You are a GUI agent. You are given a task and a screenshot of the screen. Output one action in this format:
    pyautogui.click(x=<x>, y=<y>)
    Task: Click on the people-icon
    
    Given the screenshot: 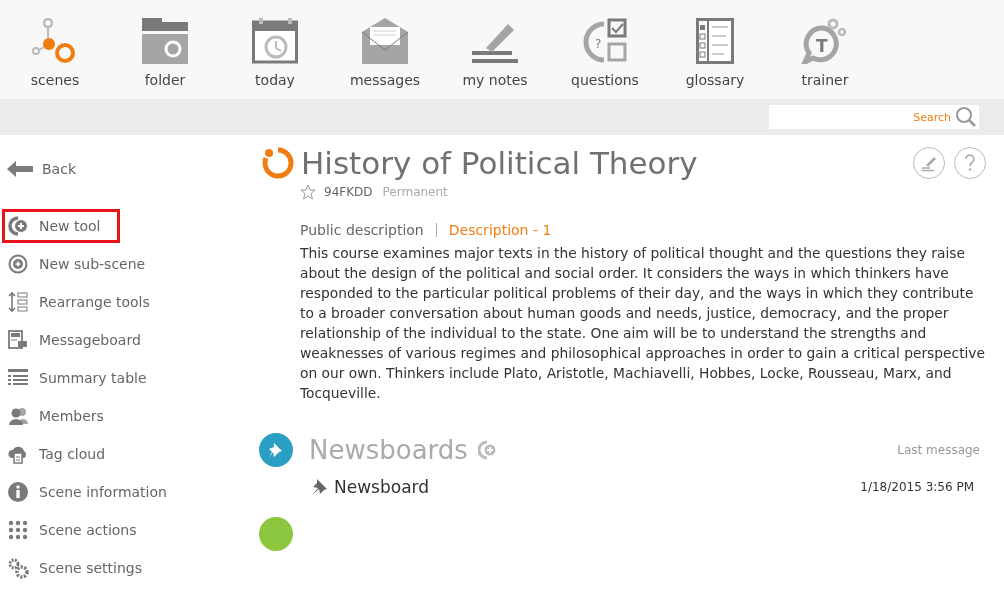 What is the action you would take?
    pyautogui.click(x=18, y=416)
    